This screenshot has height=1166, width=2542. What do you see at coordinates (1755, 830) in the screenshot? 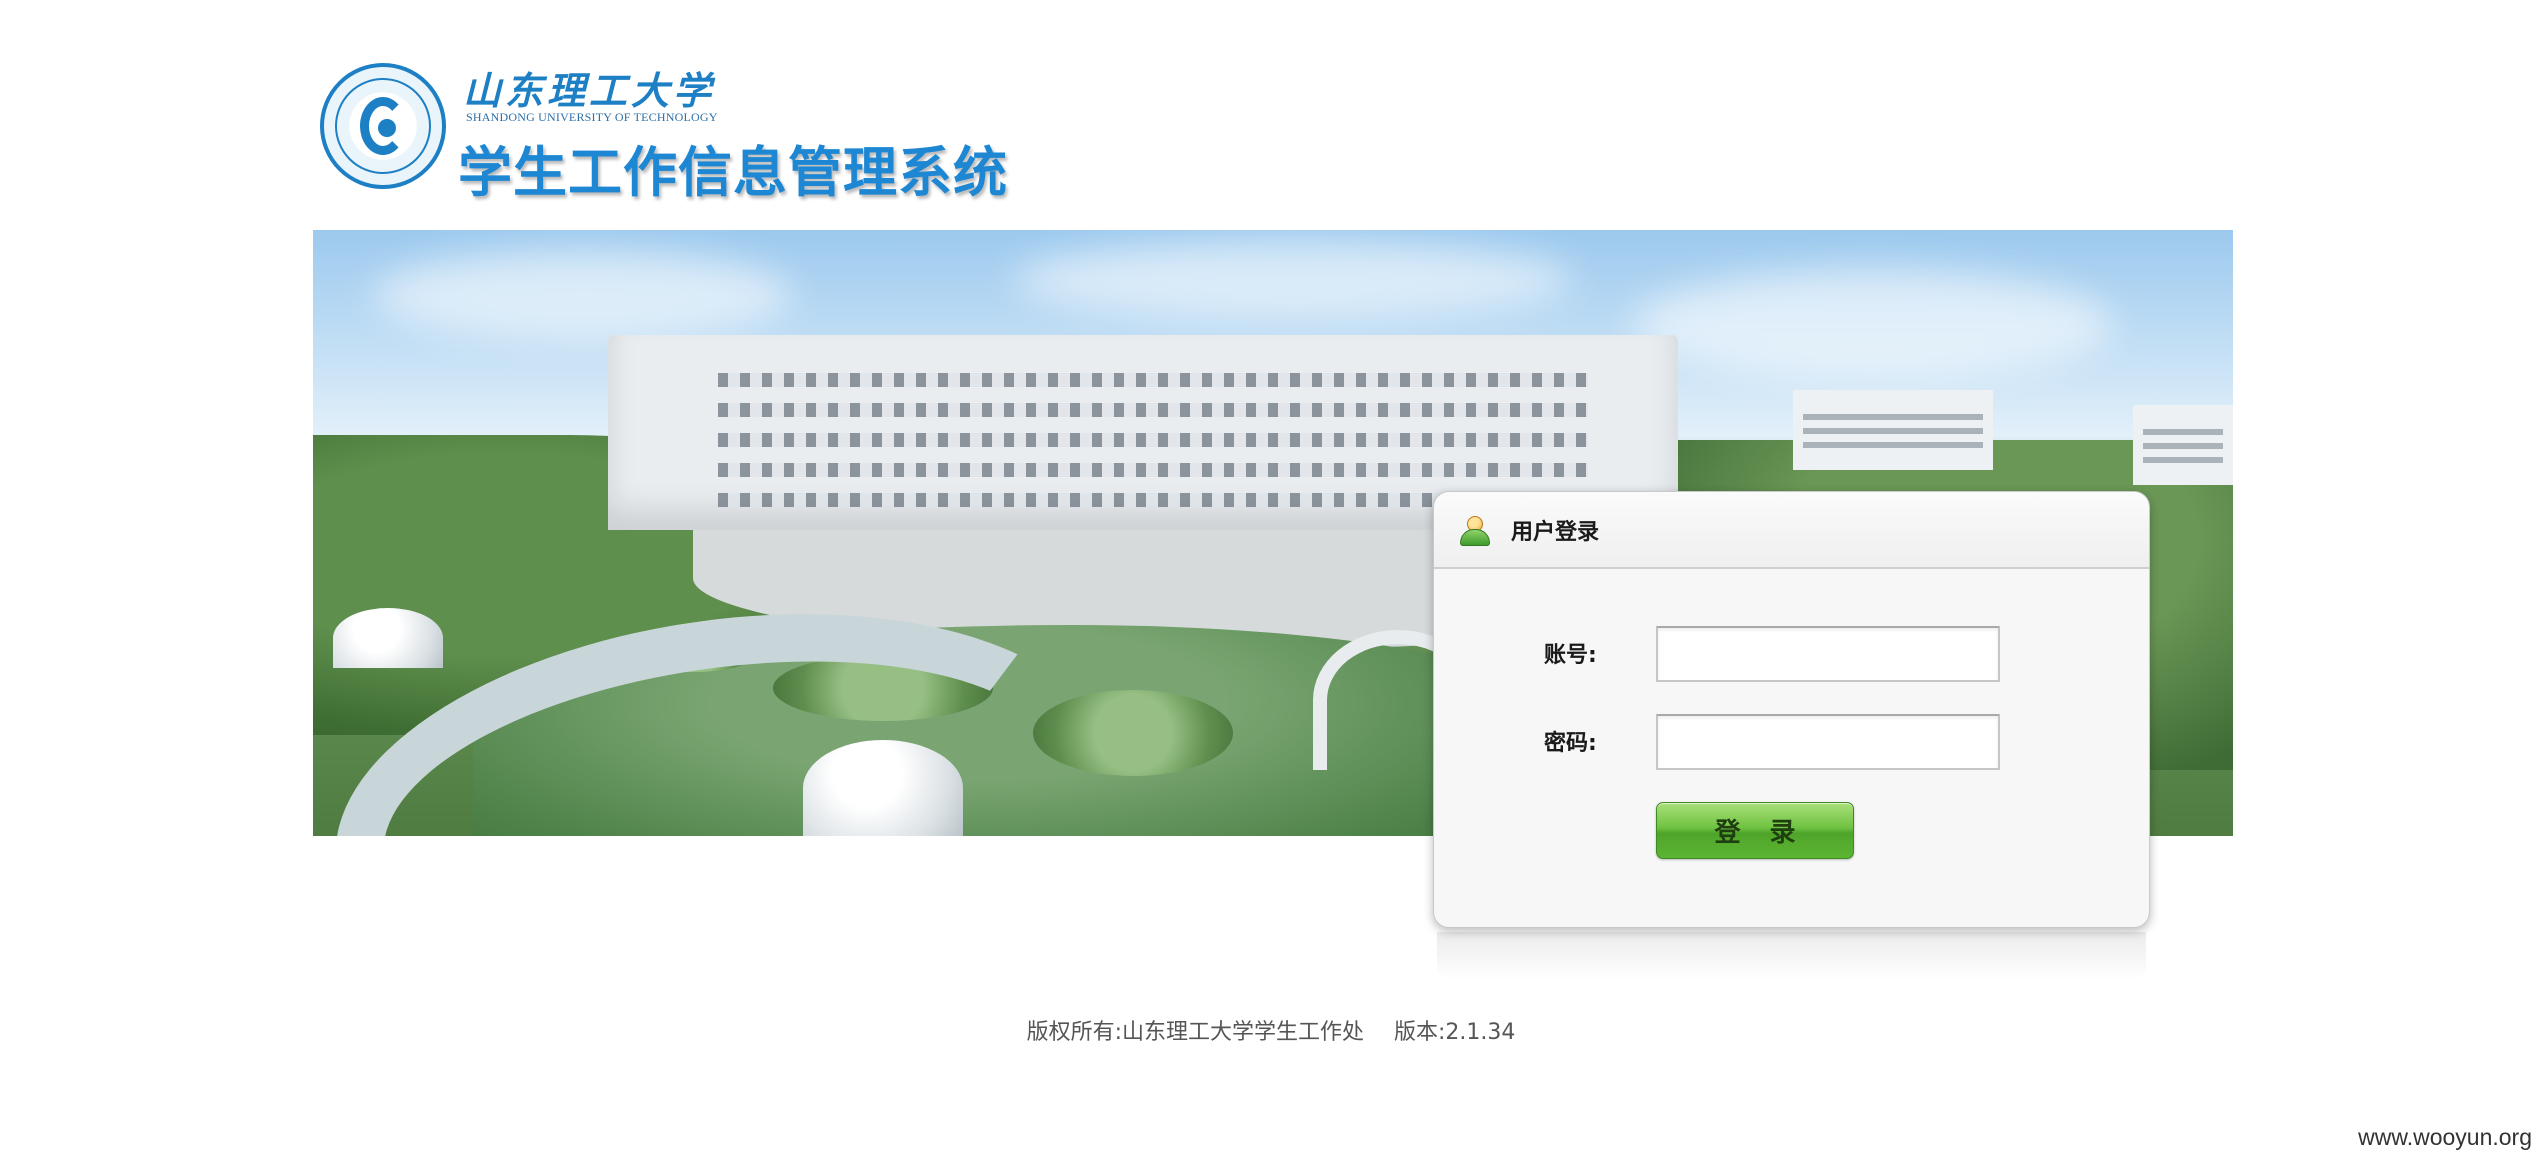
I see `login-button: 登 录` at bounding box center [1755, 830].